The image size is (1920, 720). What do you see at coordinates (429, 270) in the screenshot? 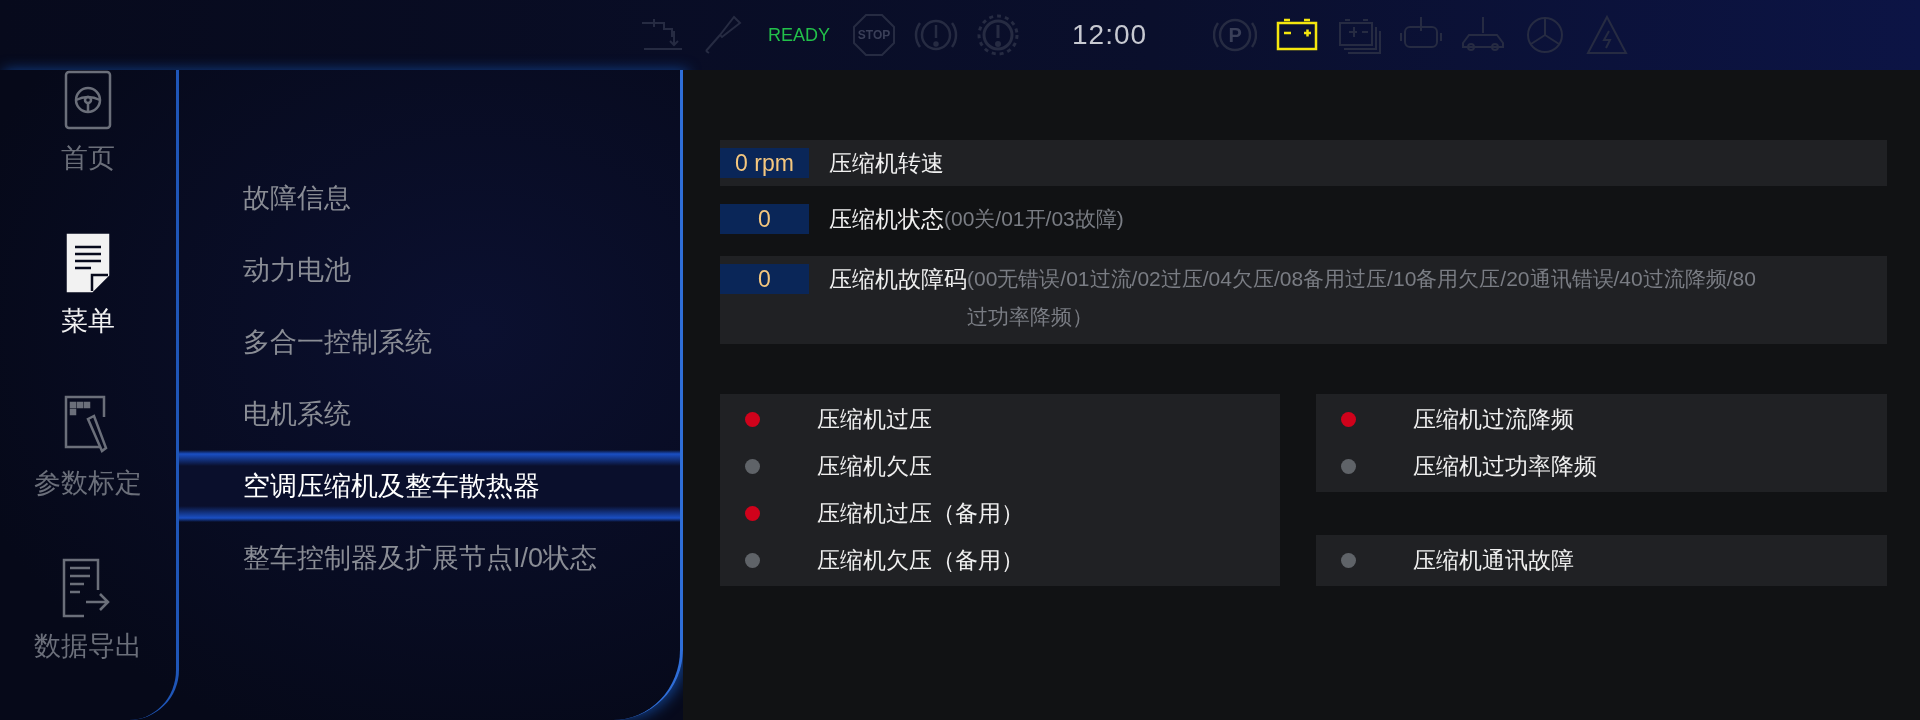
I see `menu-item: 动力电池` at bounding box center [429, 270].